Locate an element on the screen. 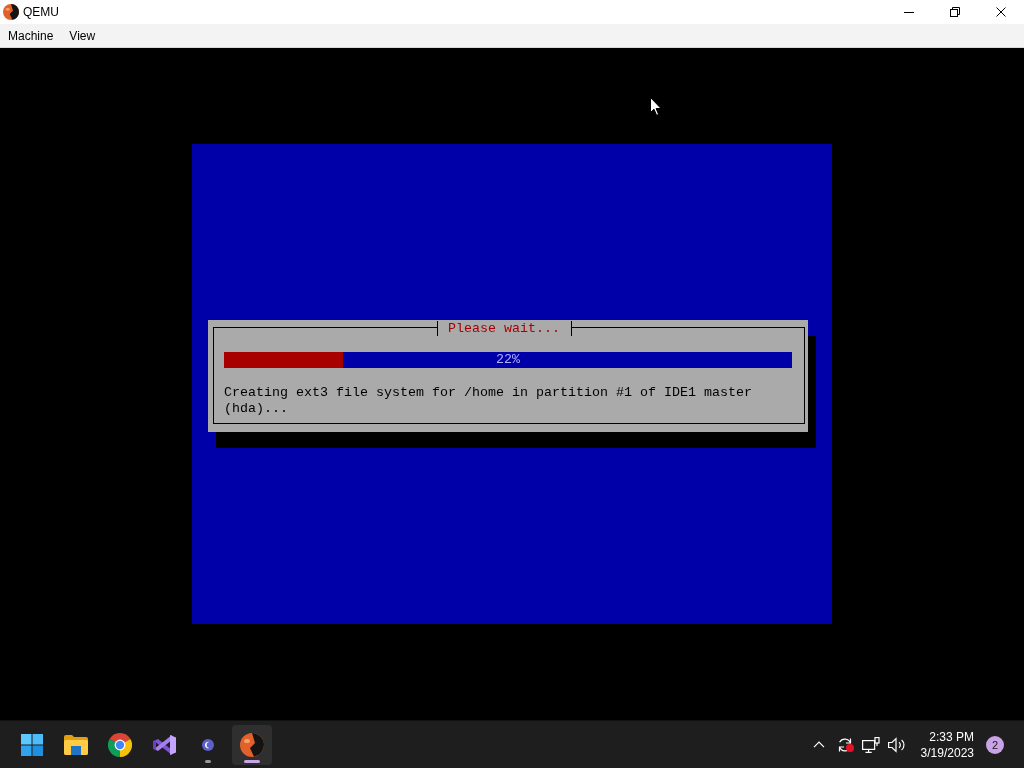 Image resolution: width=1024 pixels, height=768 pixels. four-squares-icon is located at coordinates (32, 744).